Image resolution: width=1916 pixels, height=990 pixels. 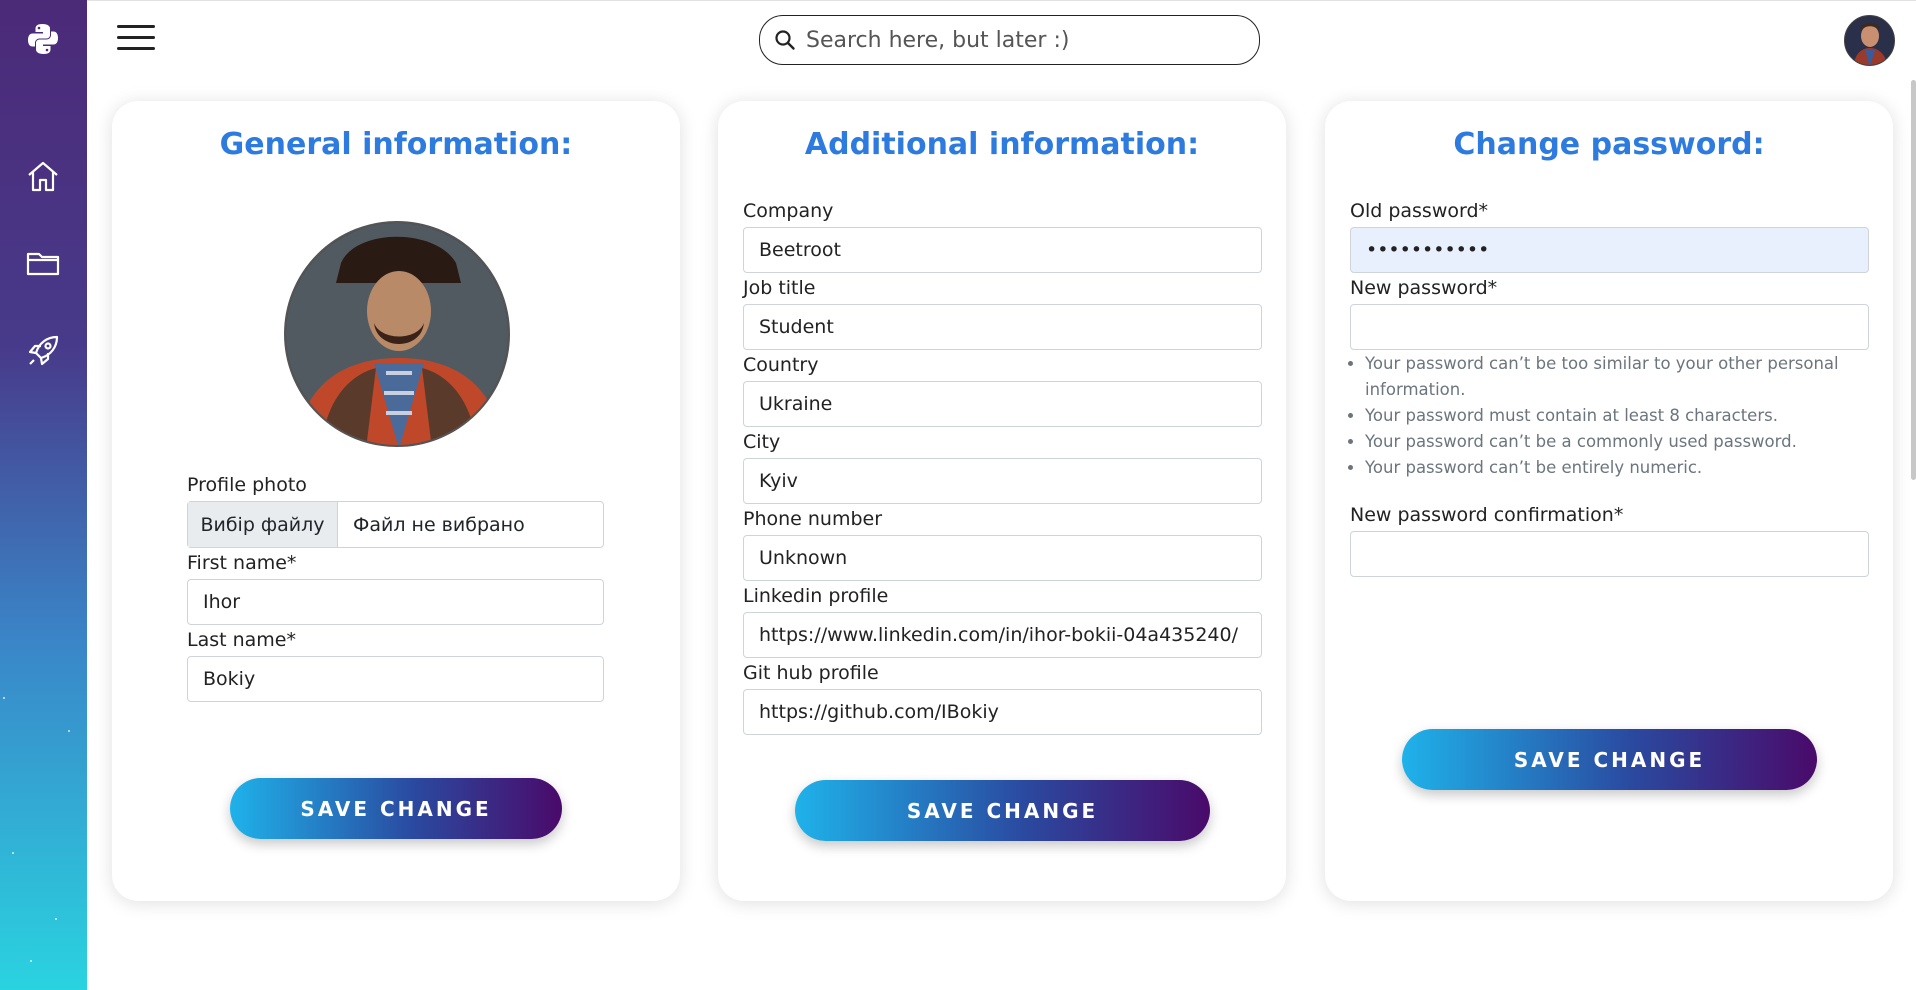 I want to click on save-additional-button: SAVE CHANGE, so click(x=1002, y=810).